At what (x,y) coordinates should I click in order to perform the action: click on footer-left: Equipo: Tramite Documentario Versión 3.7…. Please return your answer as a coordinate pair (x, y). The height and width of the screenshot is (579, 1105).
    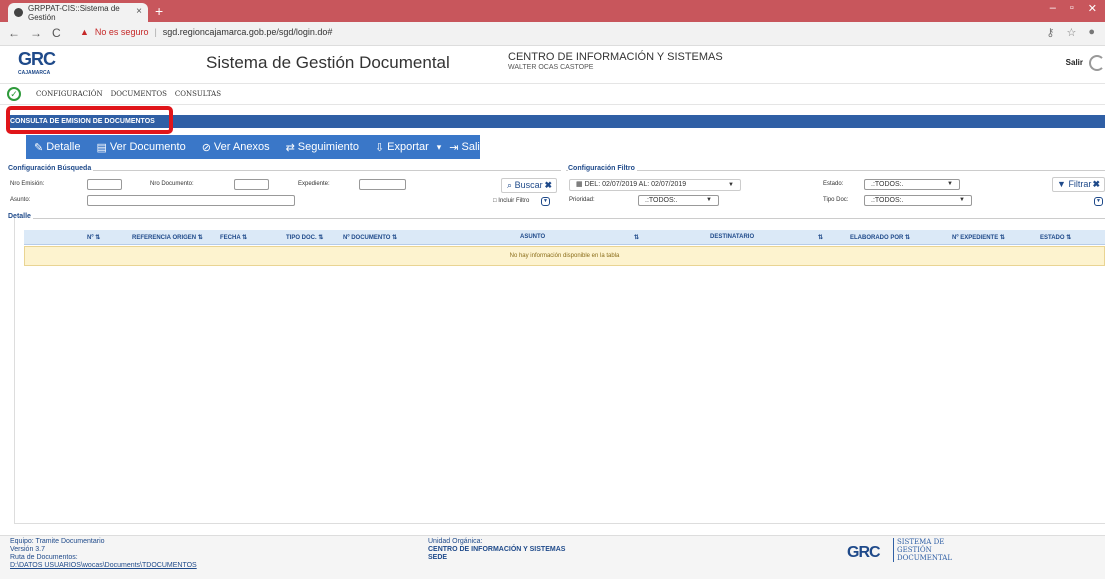
    Looking at the image, I should click on (103, 554).